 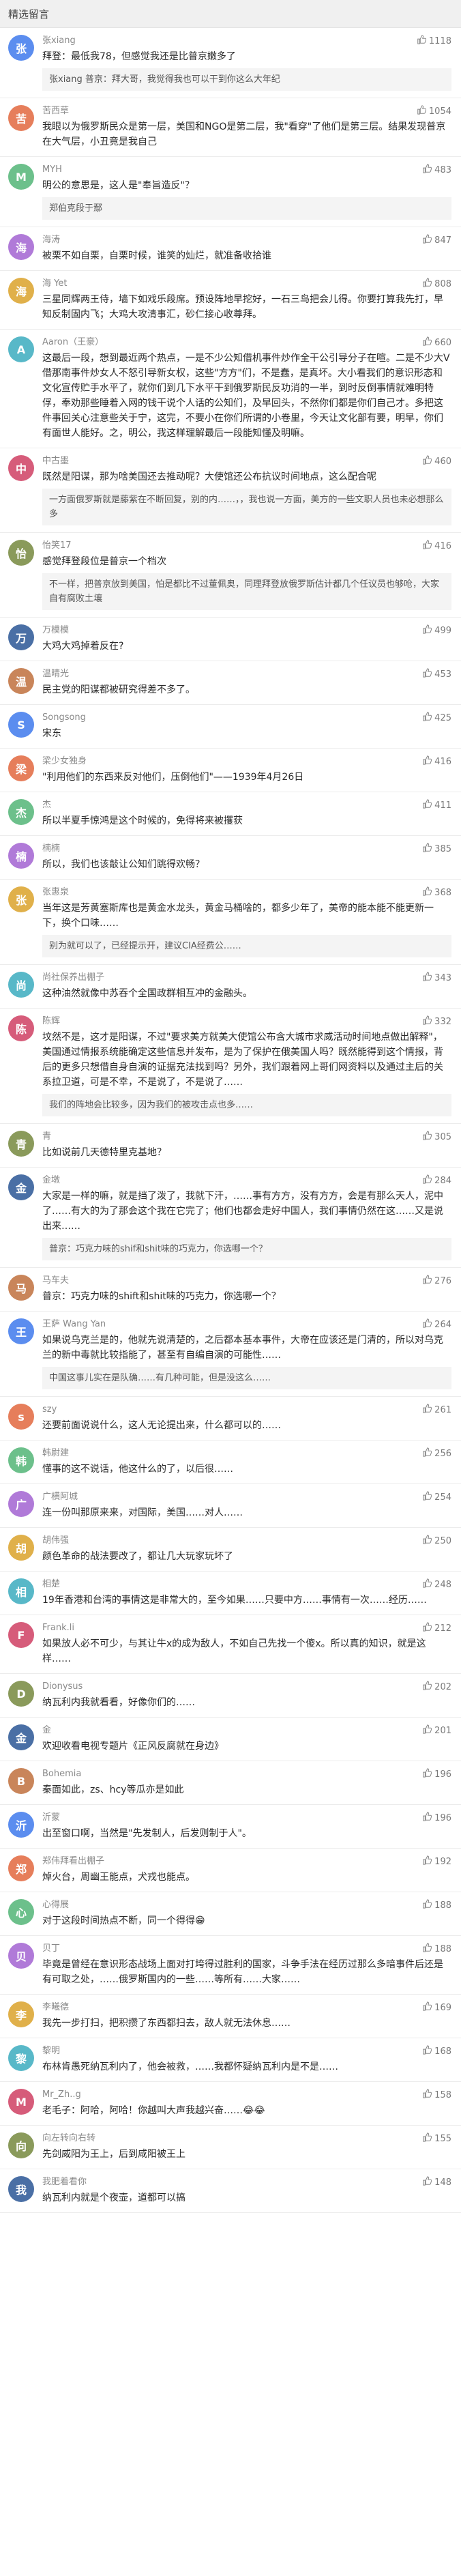 What do you see at coordinates (436, 1137) in the screenshot?
I see `like-button: 305` at bounding box center [436, 1137].